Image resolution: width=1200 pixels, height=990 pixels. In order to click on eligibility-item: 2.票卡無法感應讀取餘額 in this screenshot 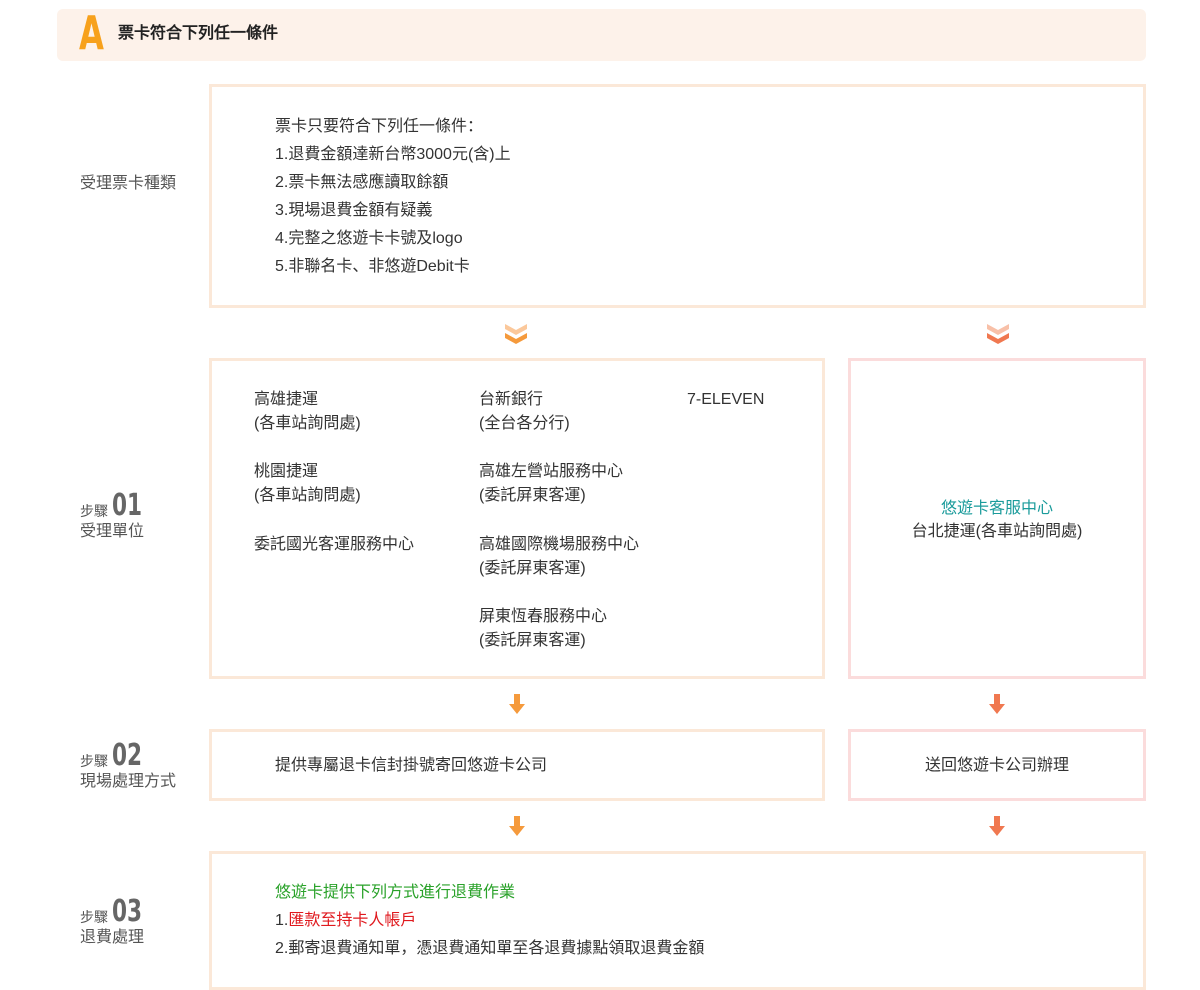, I will do `click(362, 182)`.